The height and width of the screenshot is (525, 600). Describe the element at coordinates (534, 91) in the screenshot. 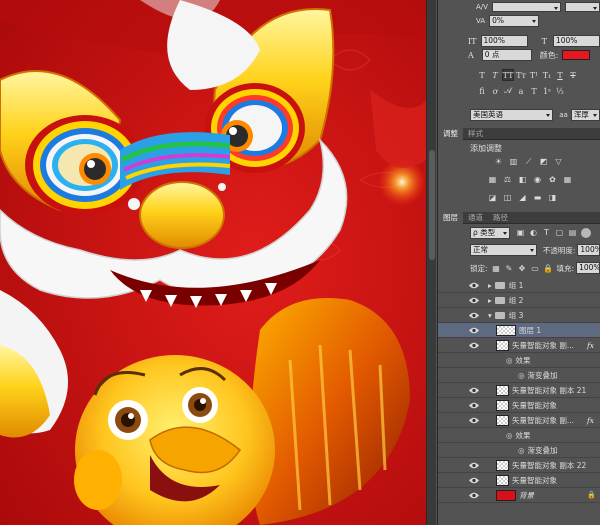

I see `titling-button: T` at that location.